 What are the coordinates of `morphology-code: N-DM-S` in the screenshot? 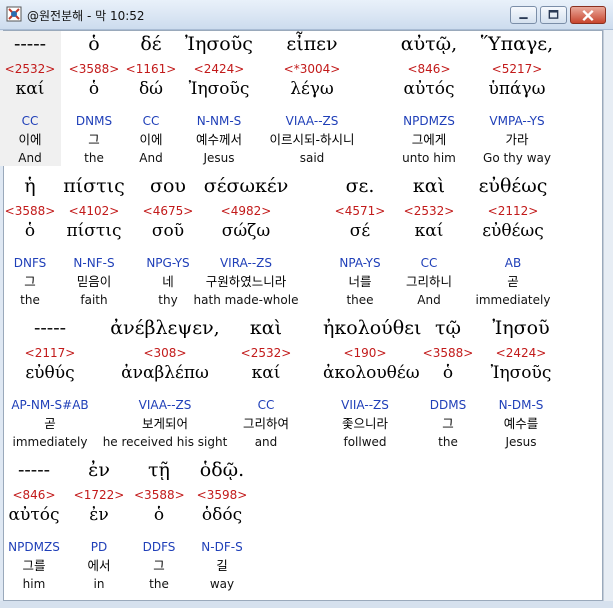 It's located at (521, 405).